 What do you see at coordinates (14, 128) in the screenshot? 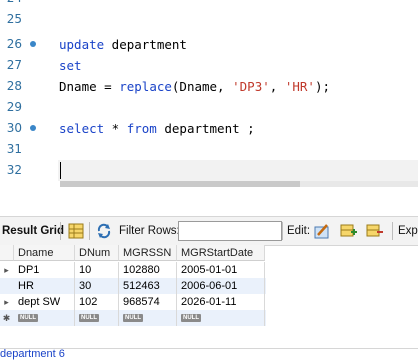
I see `line-number: 30` at bounding box center [14, 128].